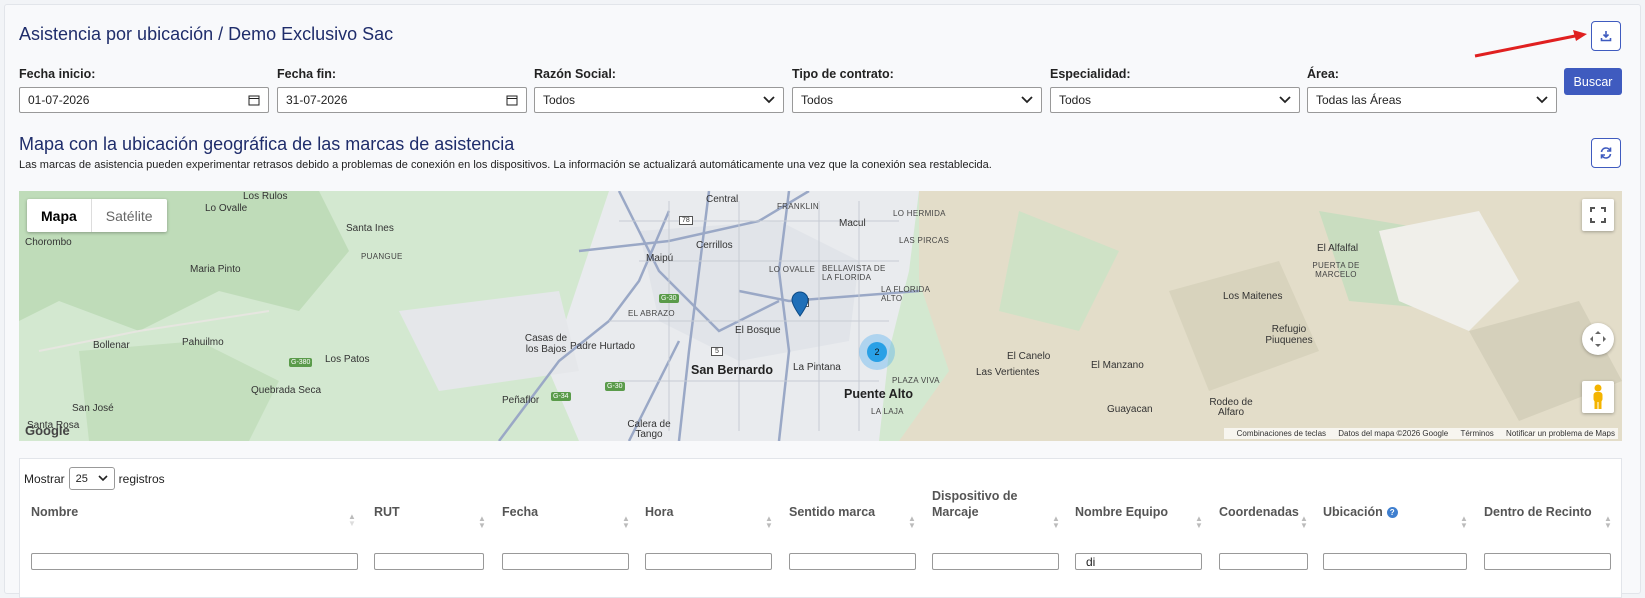 This screenshot has width=1645, height=598. What do you see at coordinates (1029, 356) in the screenshot?
I see `place-label: El Canelo` at bounding box center [1029, 356].